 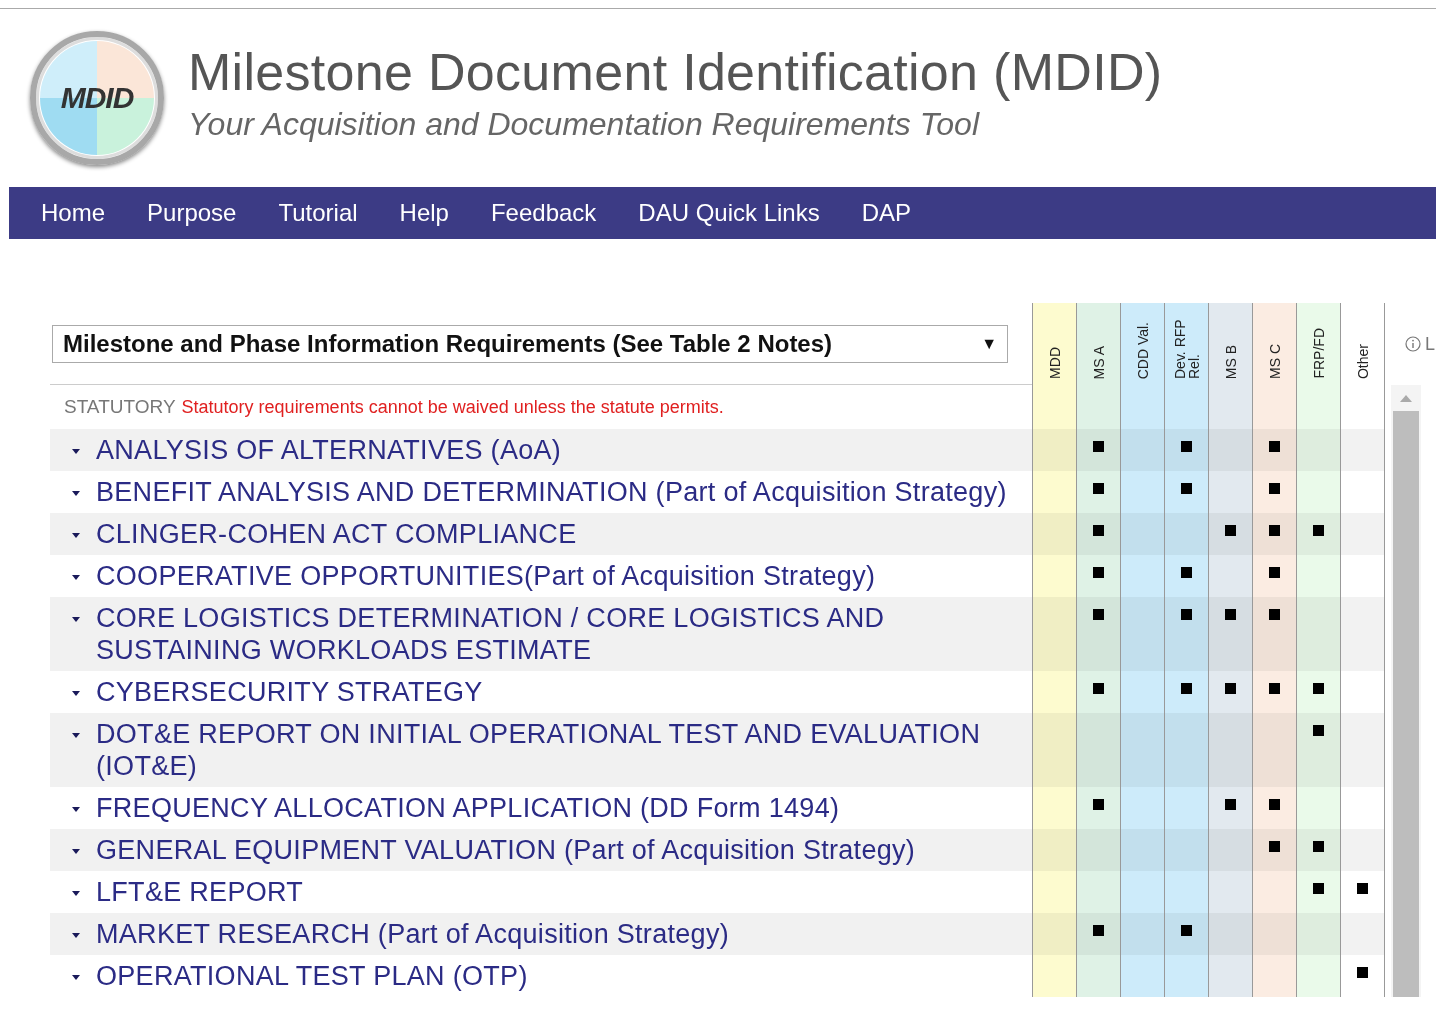 What do you see at coordinates (1413, 344) in the screenshot?
I see `info-icon` at bounding box center [1413, 344].